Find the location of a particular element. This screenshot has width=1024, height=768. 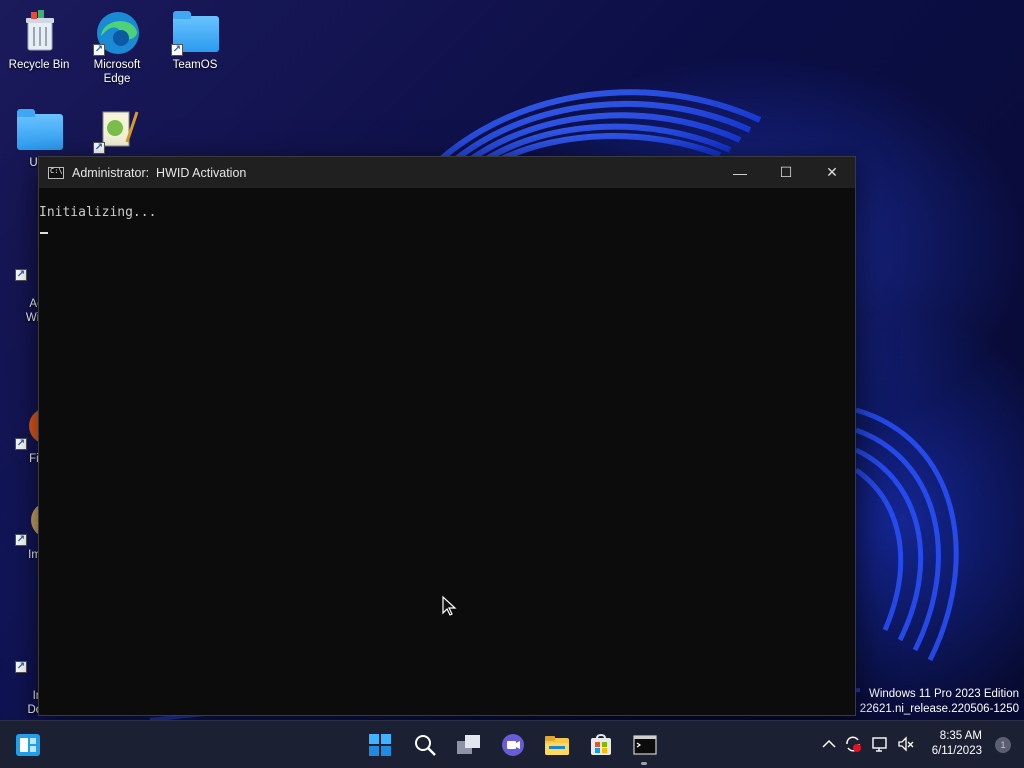

taskbar: 8:35 AM 6/11/2023 1 is located at coordinates (512, 744).